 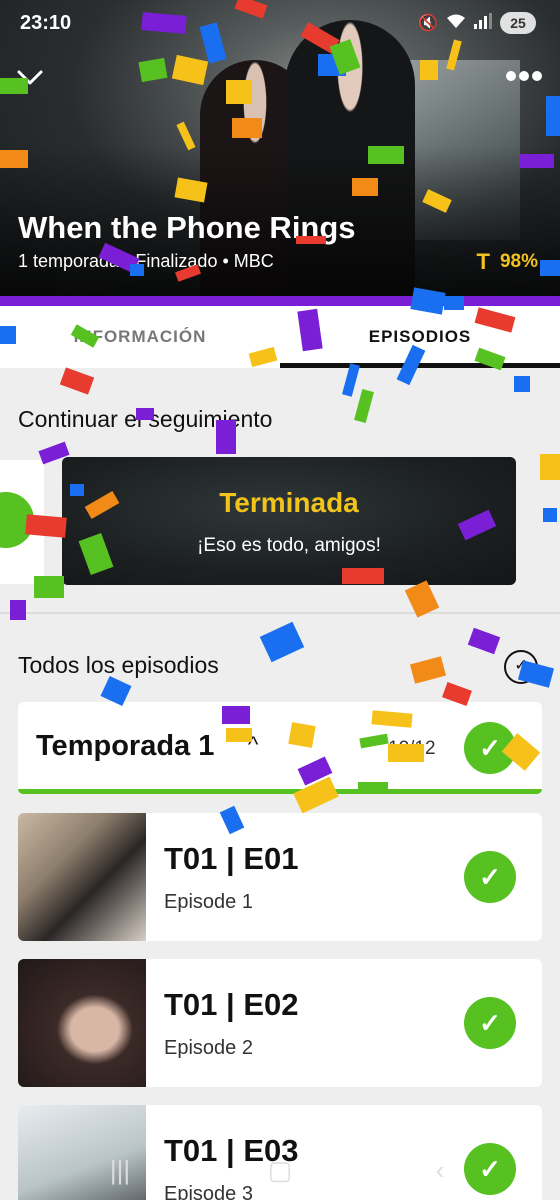 I want to click on mute-icon: 🔇, so click(x=428, y=23).